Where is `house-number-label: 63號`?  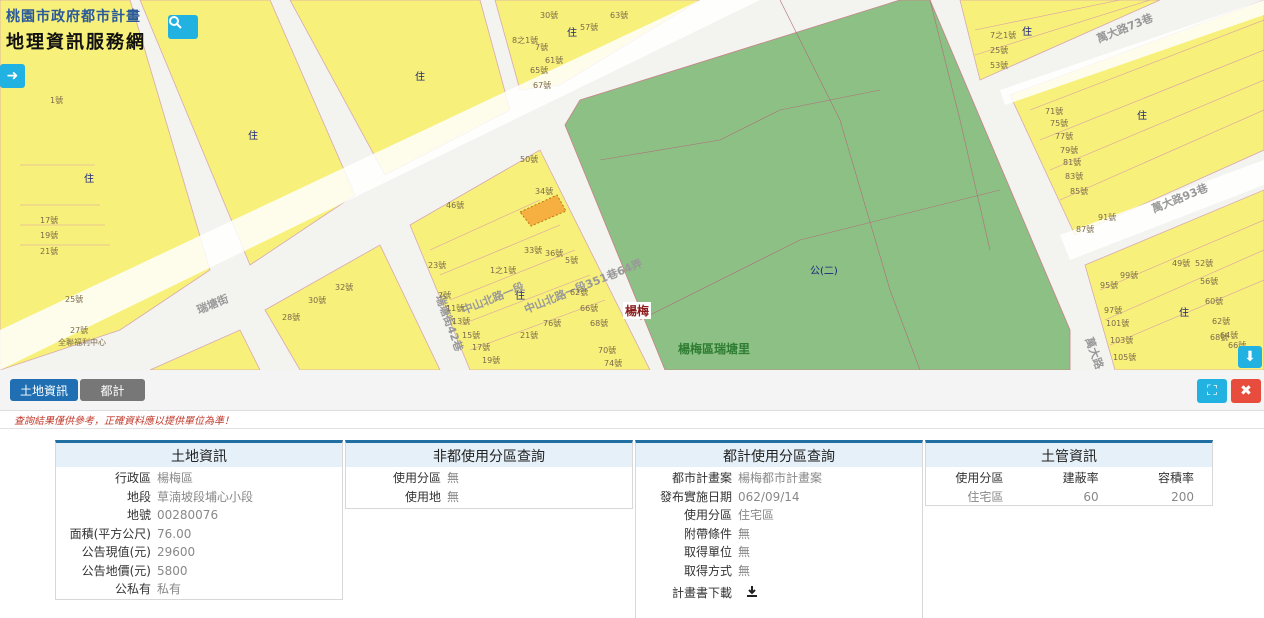
house-number-label: 63號 is located at coordinates (619, 15).